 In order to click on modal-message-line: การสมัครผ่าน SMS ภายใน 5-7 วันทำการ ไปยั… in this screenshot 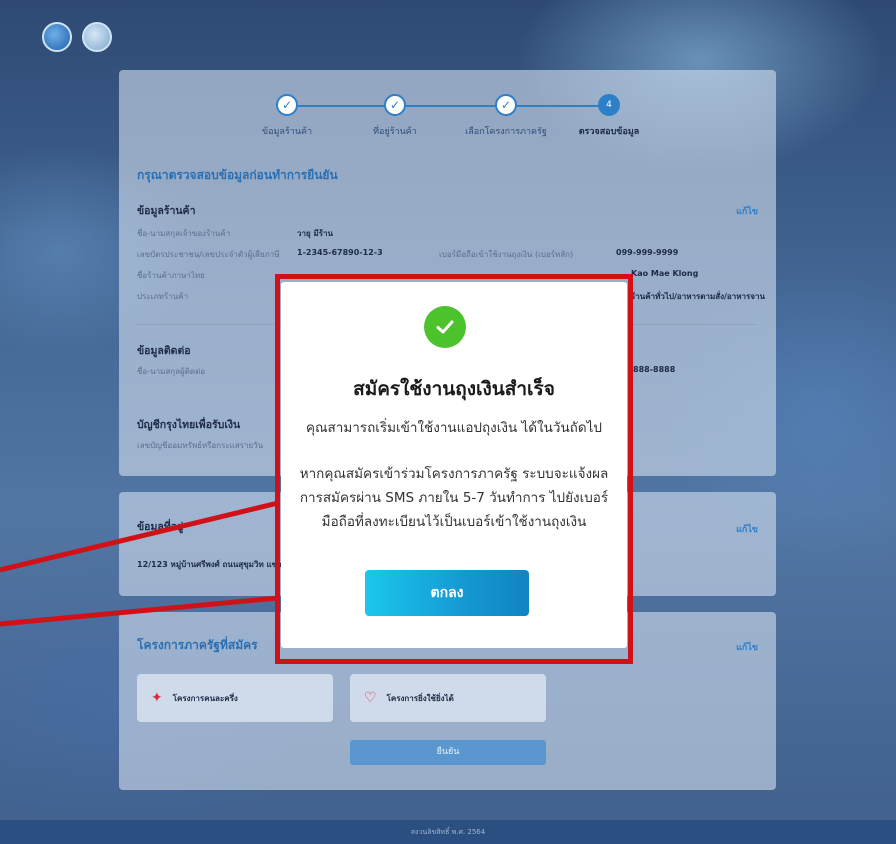, I will do `click(454, 498)`.